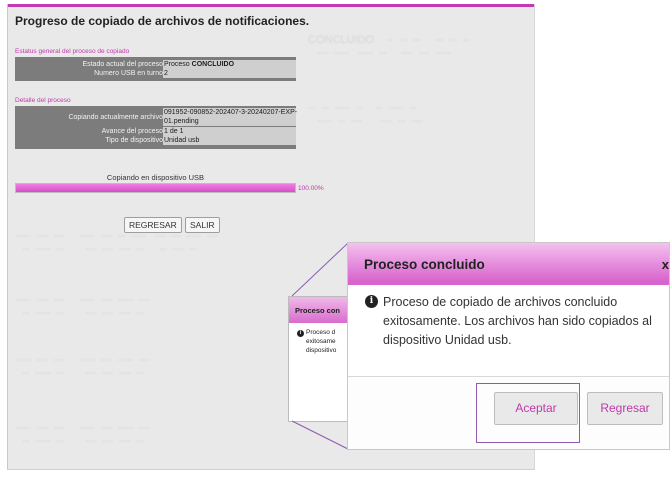 The image size is (670, 478). I want to click on usb-turn-key: Numero USB en turno, so click(128, 73).